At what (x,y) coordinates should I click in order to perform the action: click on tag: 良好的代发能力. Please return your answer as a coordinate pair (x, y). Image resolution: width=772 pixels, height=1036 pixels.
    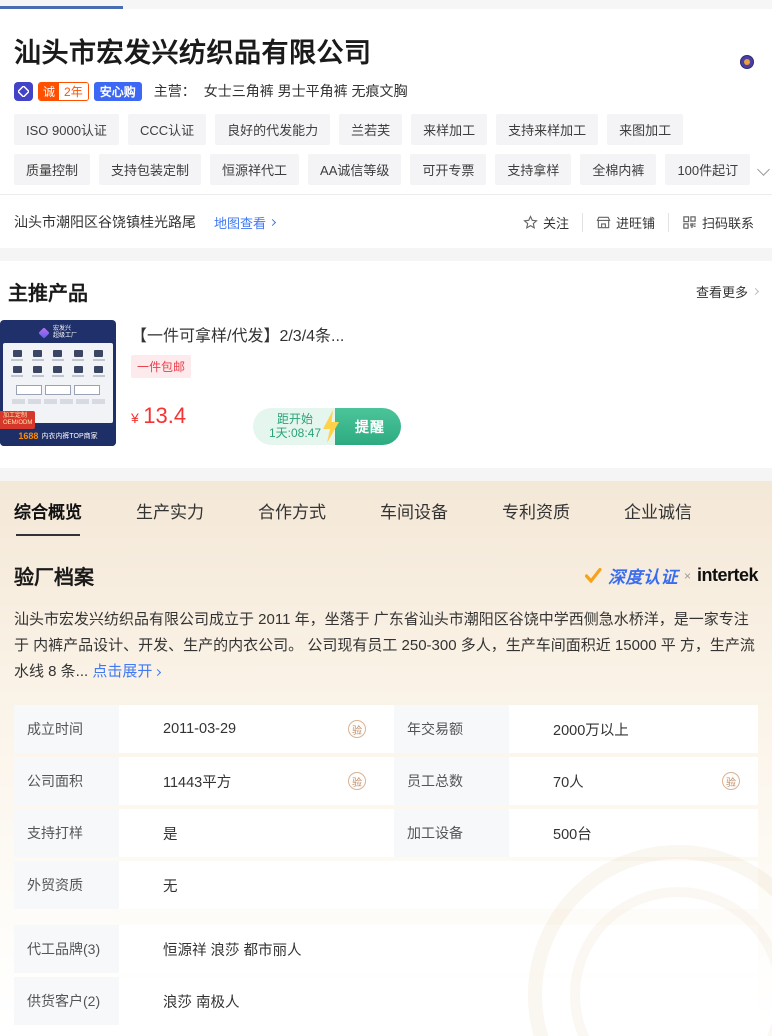
    Looking at the image, I should click on (273, 129).